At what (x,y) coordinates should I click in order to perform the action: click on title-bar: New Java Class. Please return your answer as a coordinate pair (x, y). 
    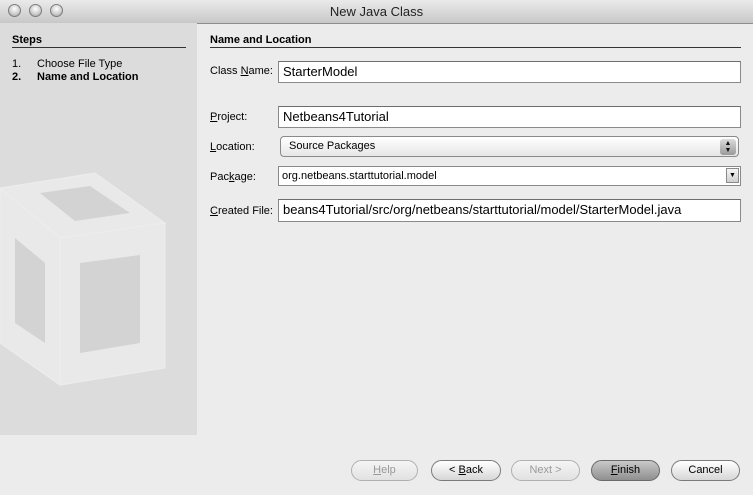
    Looking at the image, I should click on (376, 12).